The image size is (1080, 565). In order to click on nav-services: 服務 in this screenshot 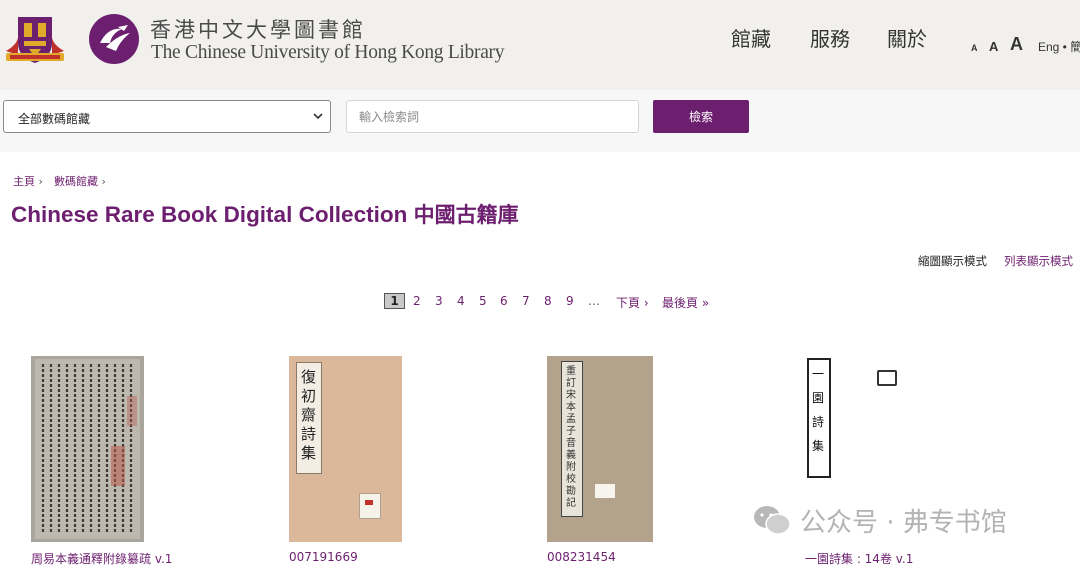, I will do `click(830, 37)`.